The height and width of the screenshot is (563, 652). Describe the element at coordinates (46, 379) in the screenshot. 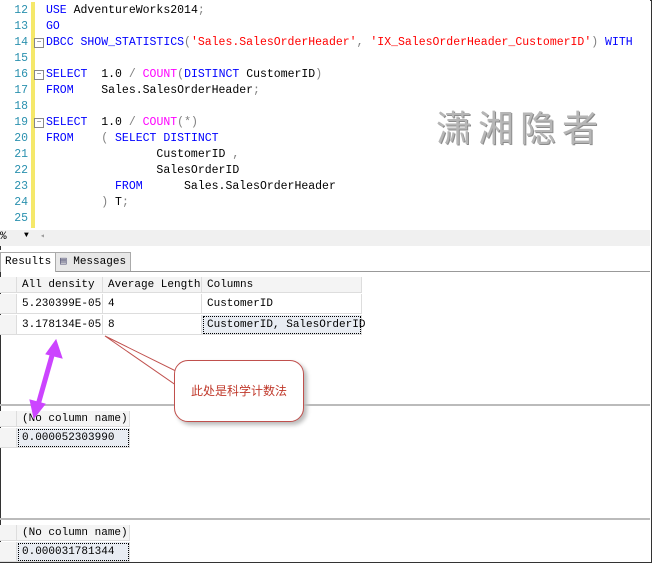

I see `double-arrow-icon` at that location.